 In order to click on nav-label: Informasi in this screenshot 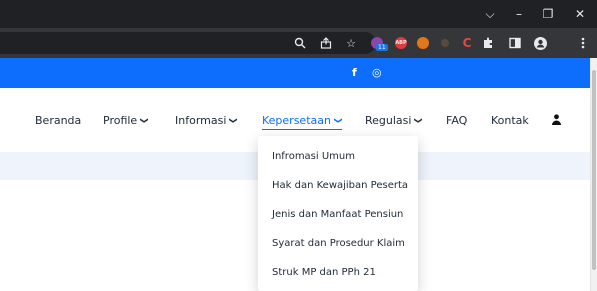, I will do `click(201, 120)`.